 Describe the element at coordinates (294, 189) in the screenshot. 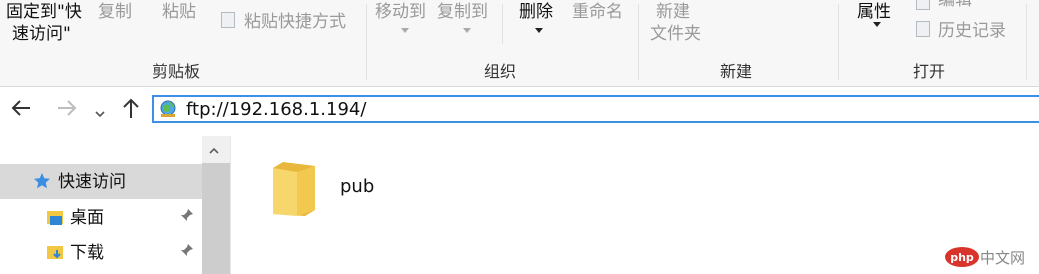

I see `folder-icon` at that location.